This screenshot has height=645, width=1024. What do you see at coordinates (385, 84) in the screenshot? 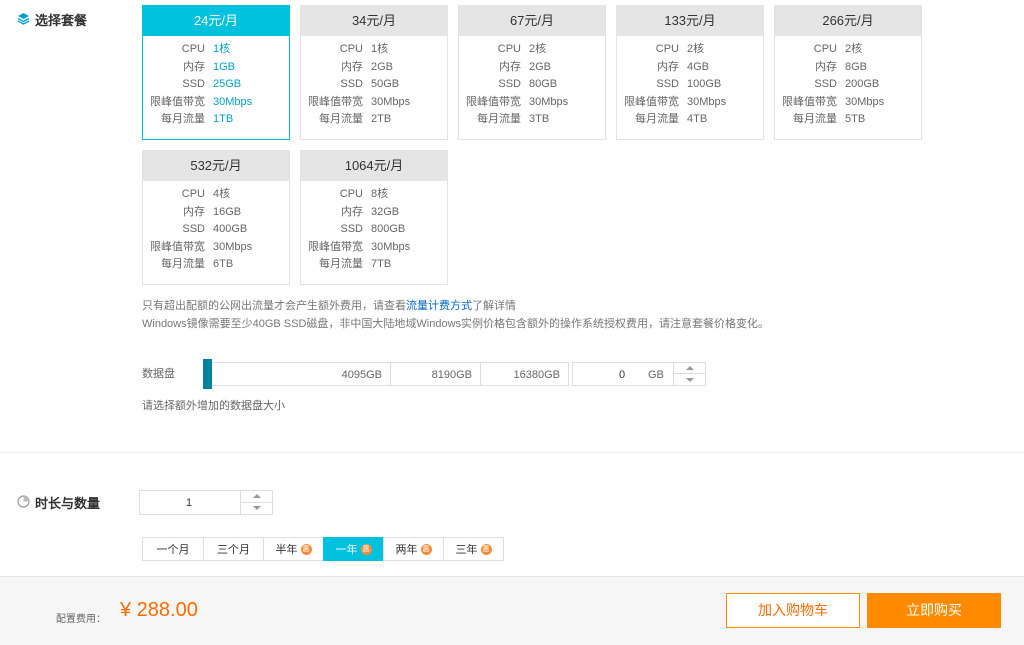
I see `spec-value: 50GB` at bounding box center [385, 84].